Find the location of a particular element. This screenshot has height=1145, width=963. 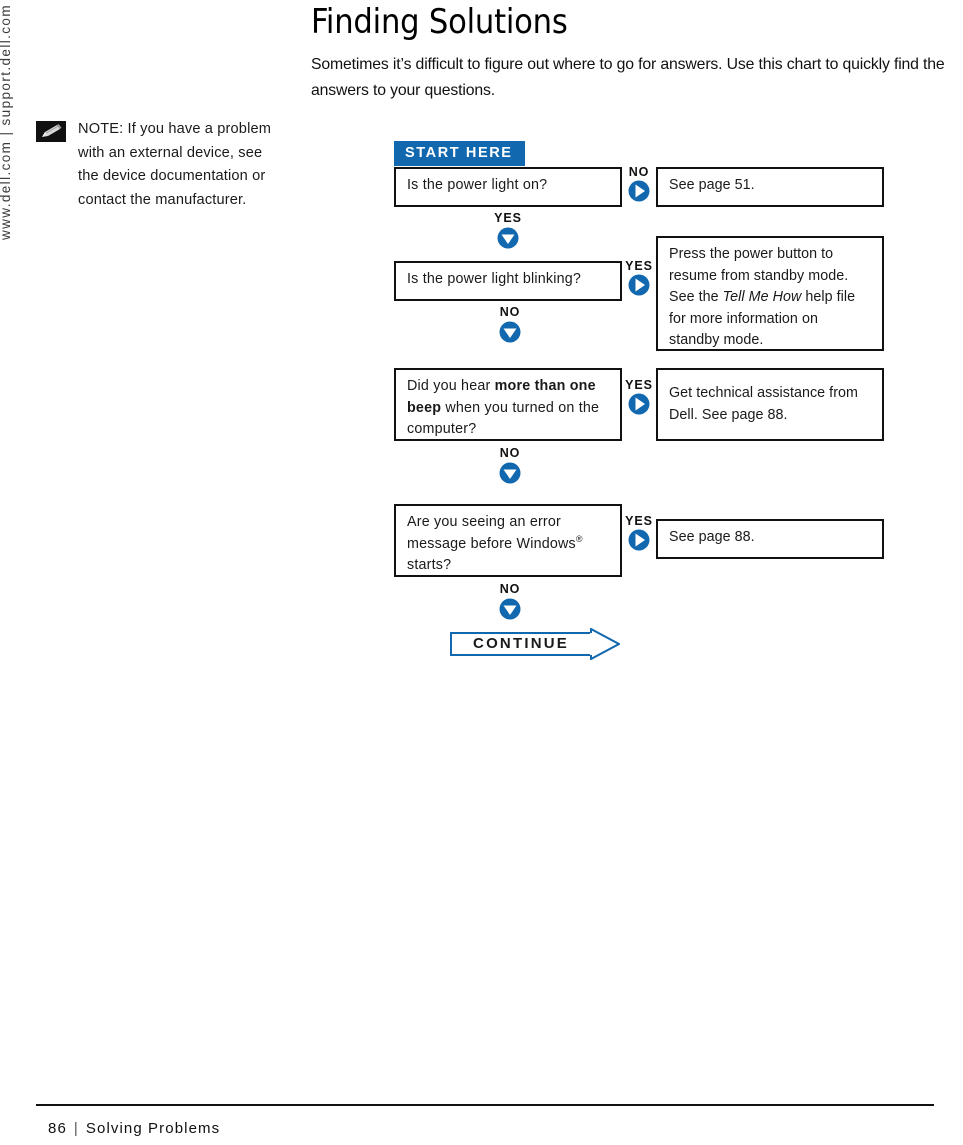

question-text-2: Is the power light blinking? is located at coordinates (494, 279).